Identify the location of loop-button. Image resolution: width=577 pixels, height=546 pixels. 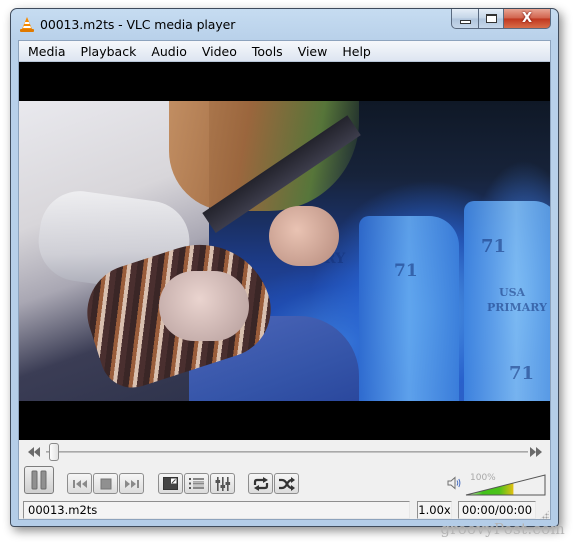
(260, 483).